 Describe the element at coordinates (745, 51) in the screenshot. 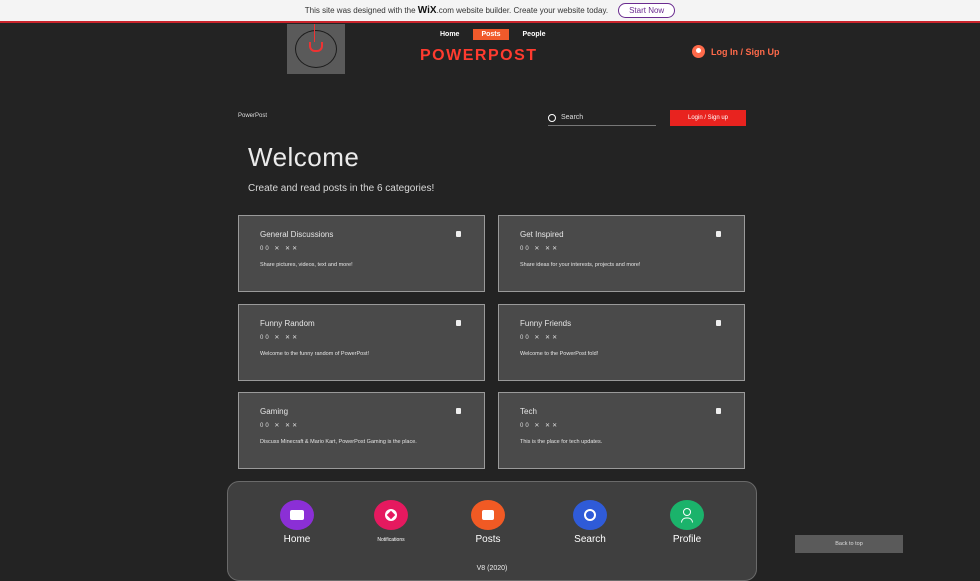

I see `header-login-label: Log In / Sign Up` at that location.